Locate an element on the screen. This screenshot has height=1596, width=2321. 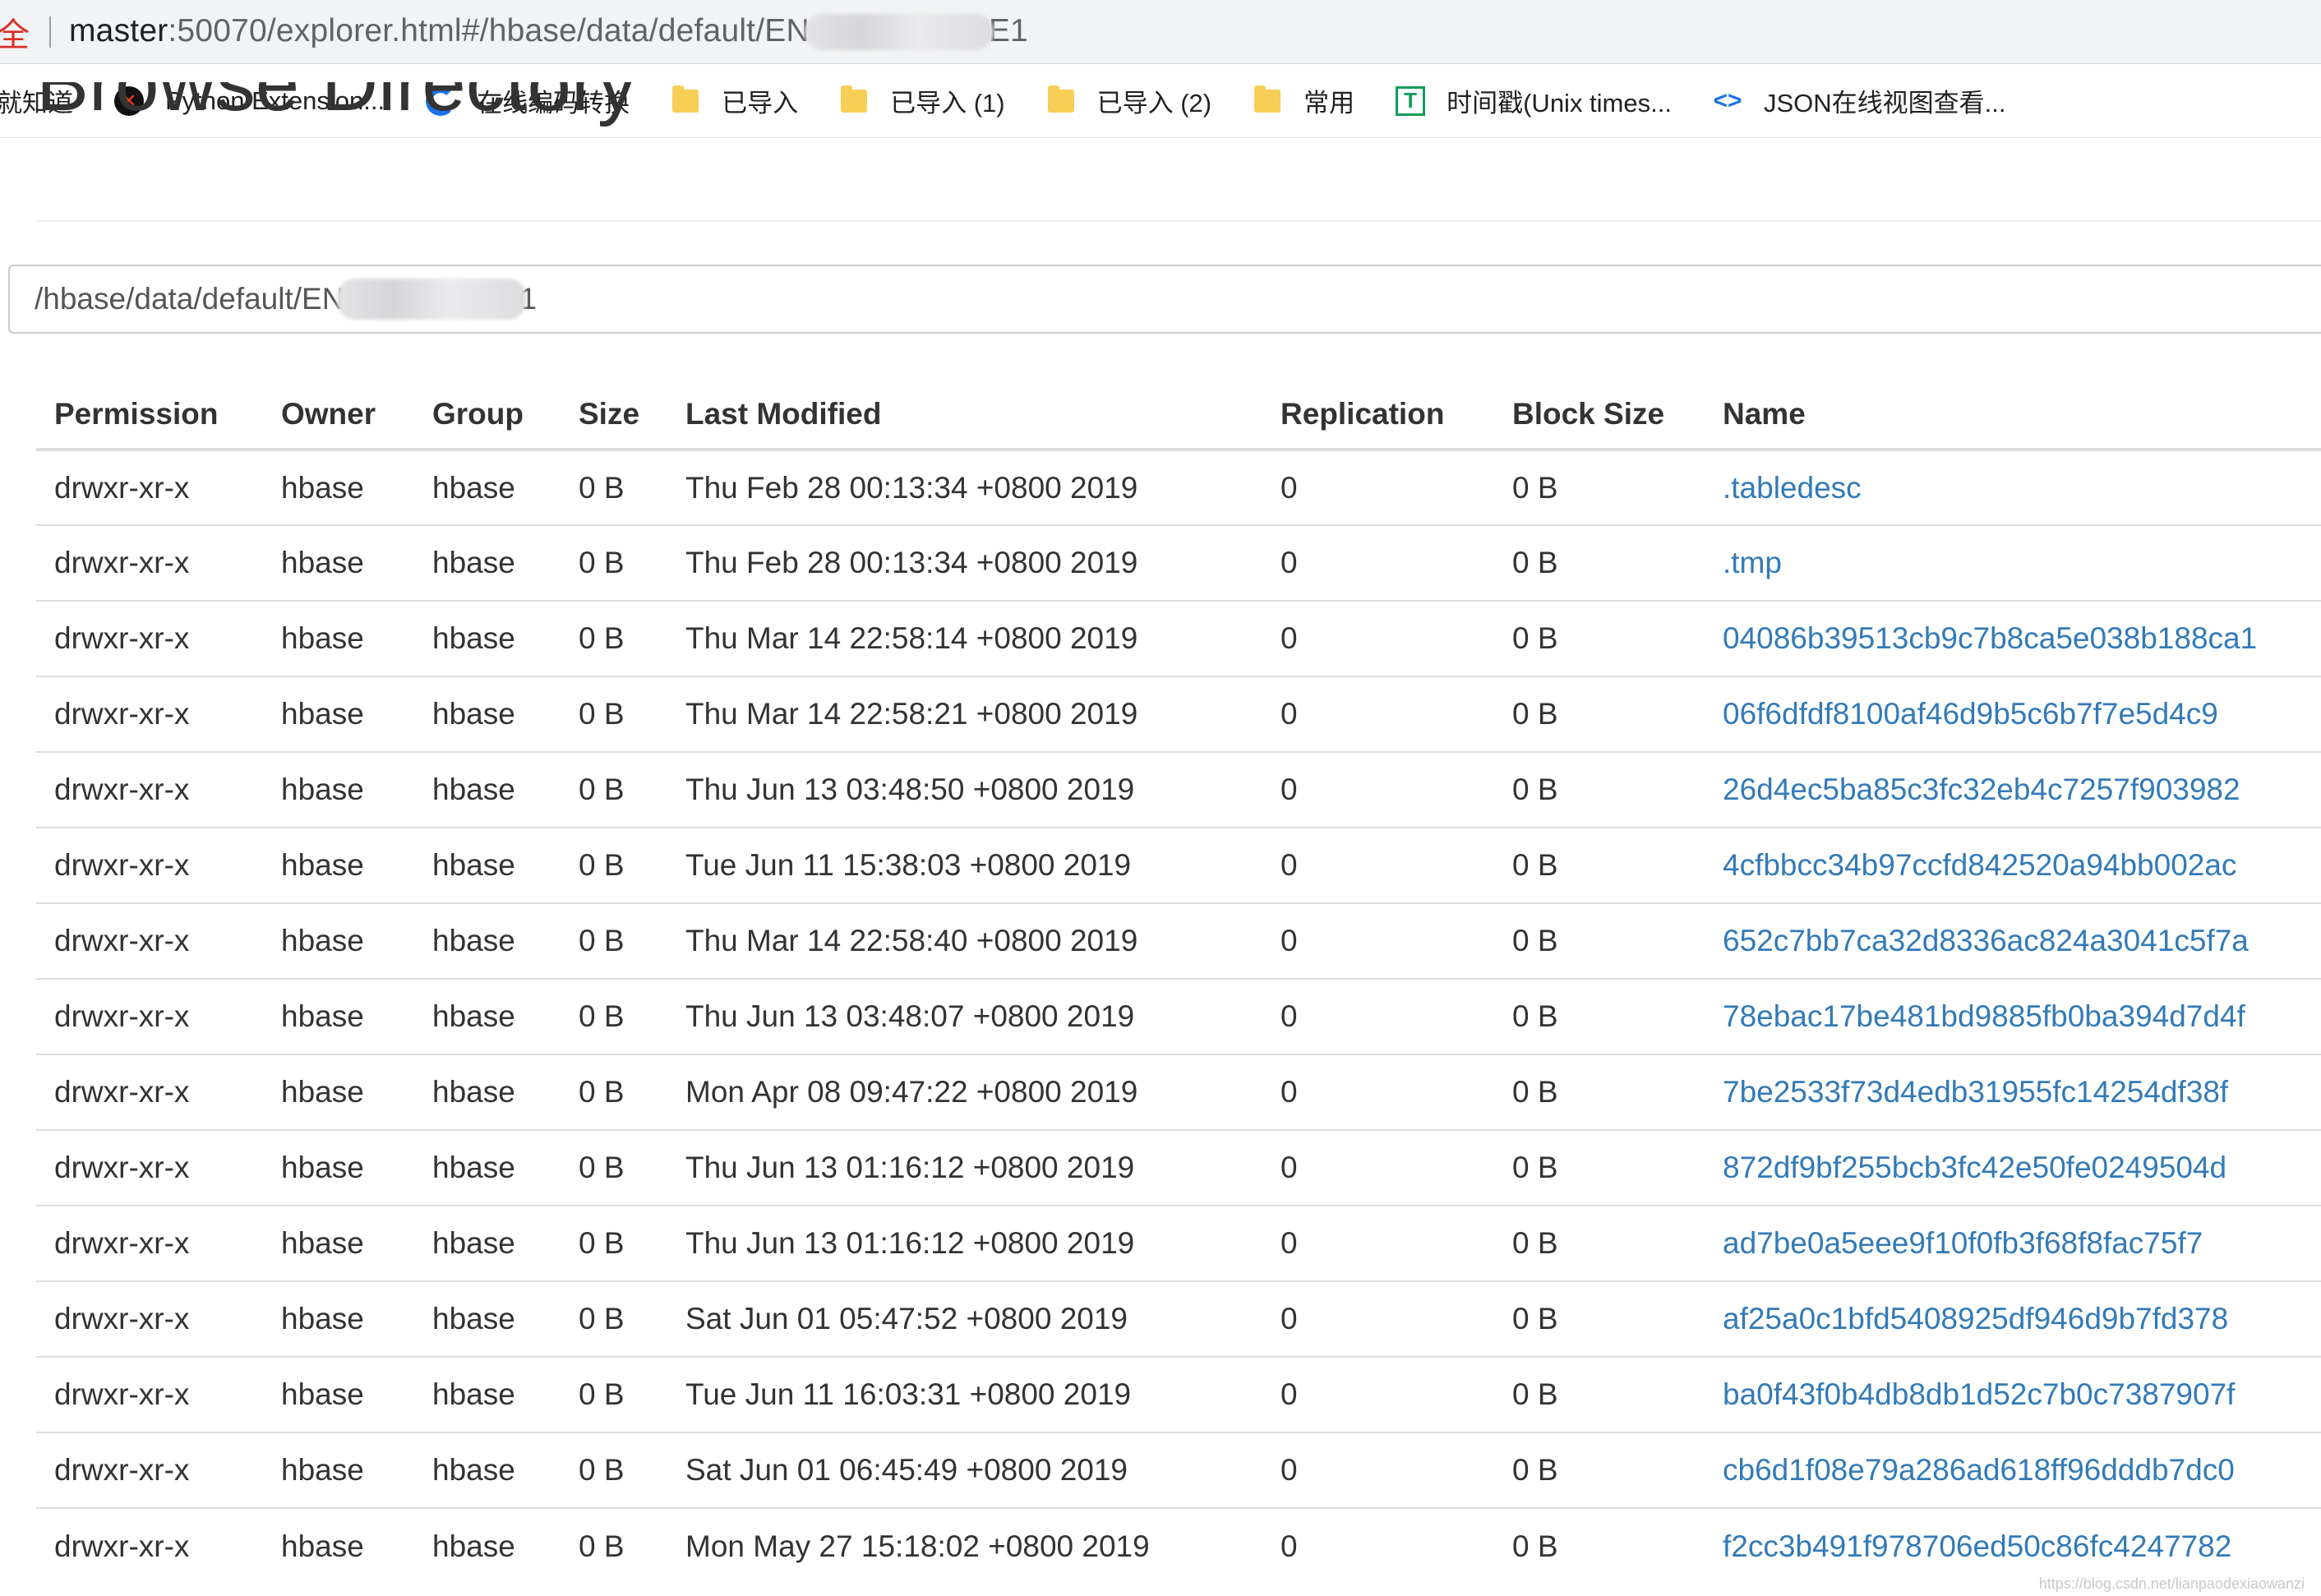
directory-link: 4cfbbcc34b97ccfd842520a94bb002ac is located at coordinates (1979, 865).